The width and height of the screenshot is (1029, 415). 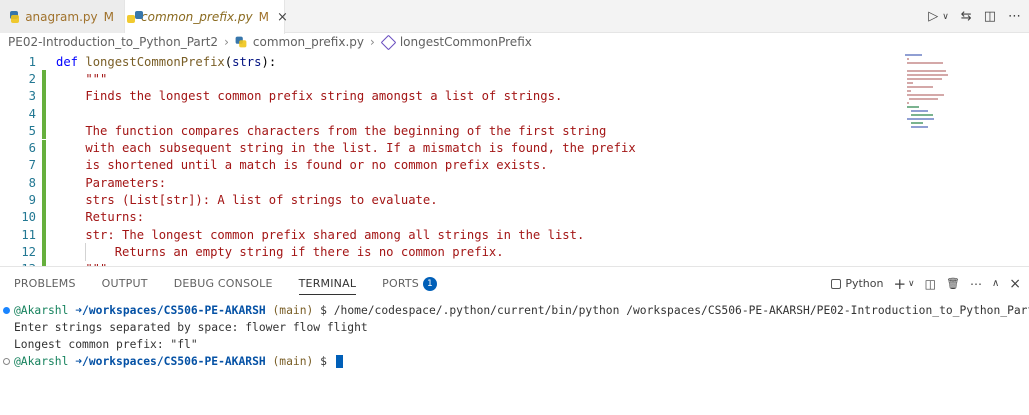 What do you see at coordinates (388, 42) in the screenshot?
I see `method-symbol-icon` at bounding box center [388, 42].